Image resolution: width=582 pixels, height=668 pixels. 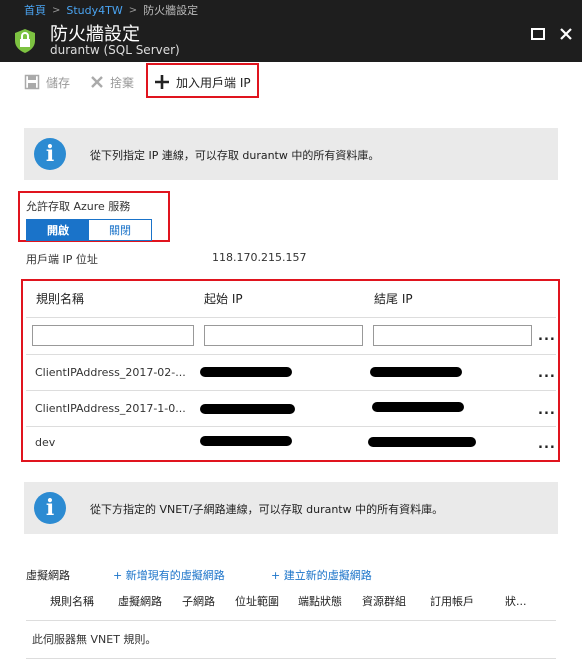 I want to click on maximize-icon, so click(x=538, y=34).